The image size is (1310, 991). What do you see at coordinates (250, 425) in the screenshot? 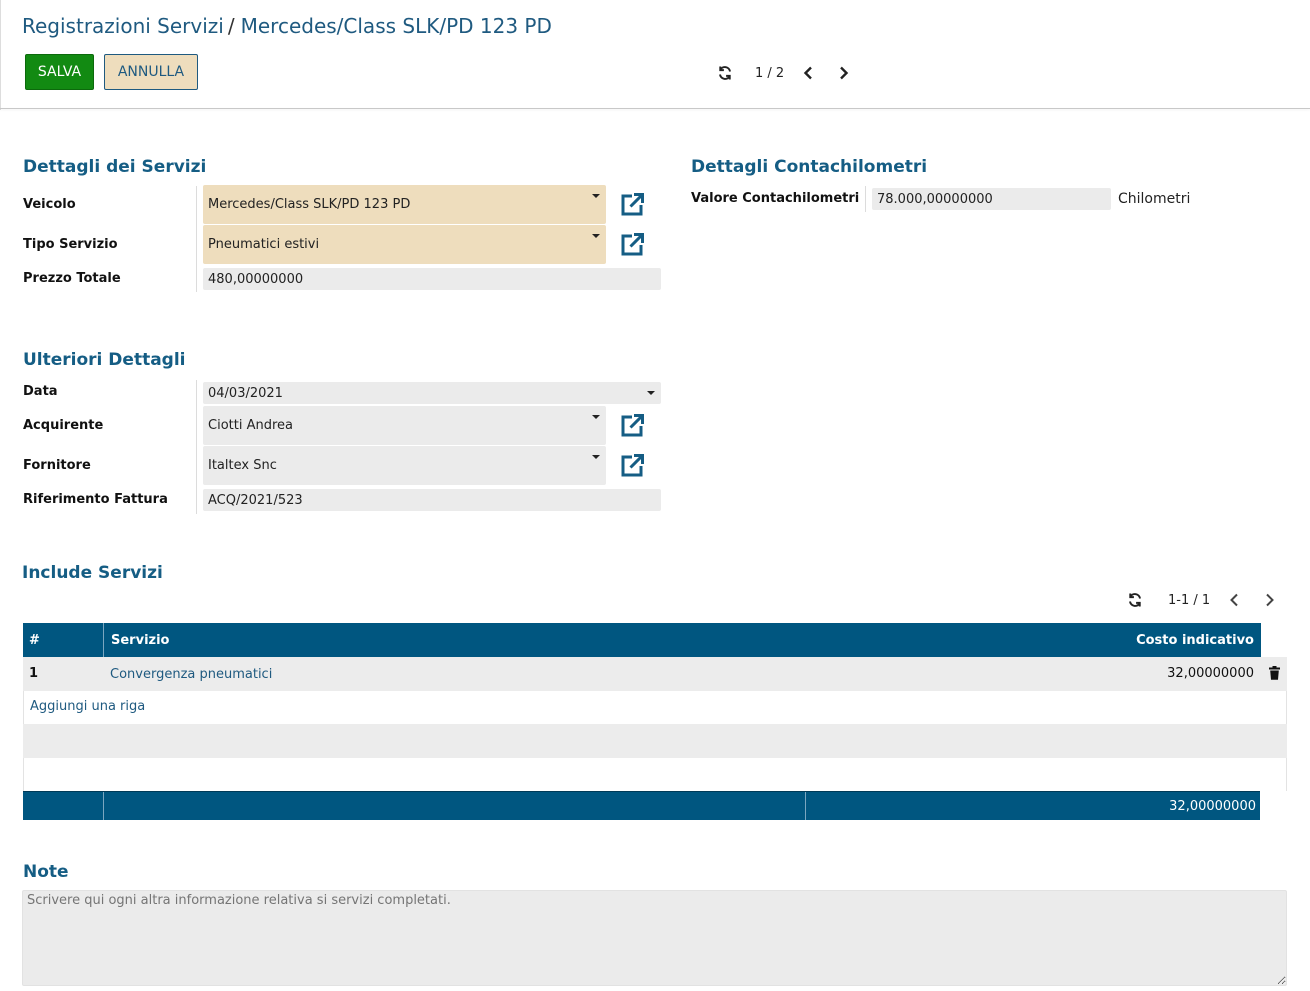
I see `purchaser-value: Ciotti Andrea` at bounding box center [250, 425].